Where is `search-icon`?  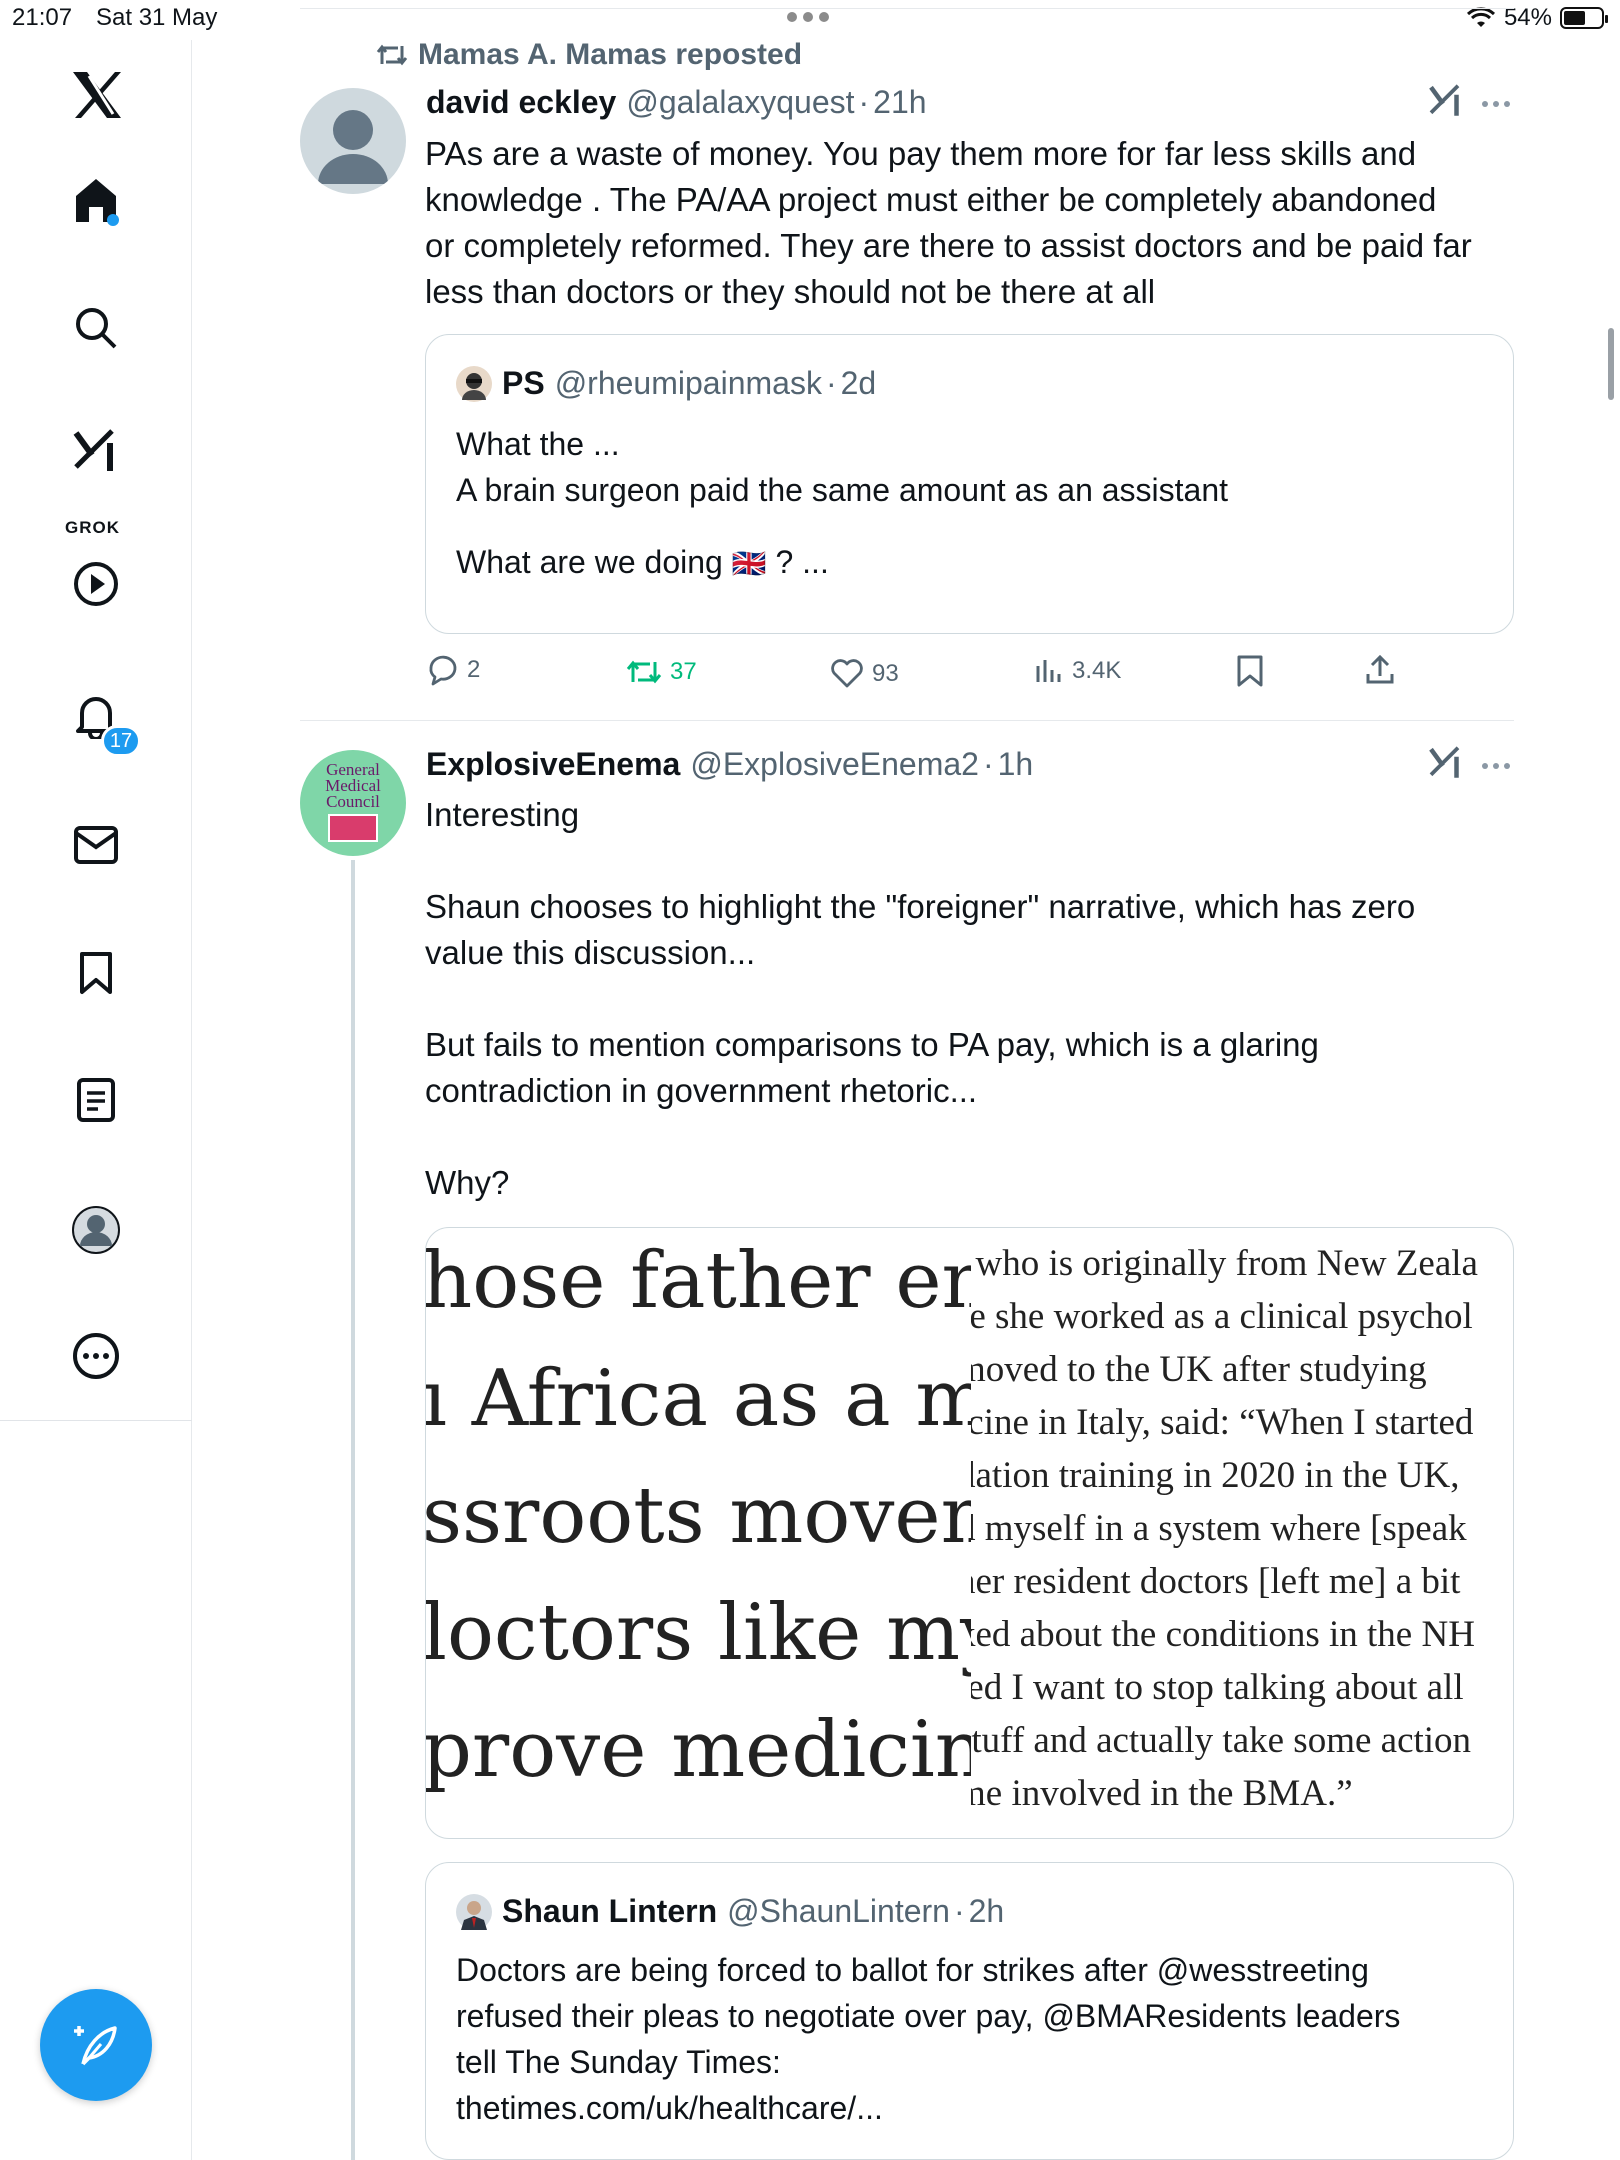 search-icon is located at coordinates (96, 328).